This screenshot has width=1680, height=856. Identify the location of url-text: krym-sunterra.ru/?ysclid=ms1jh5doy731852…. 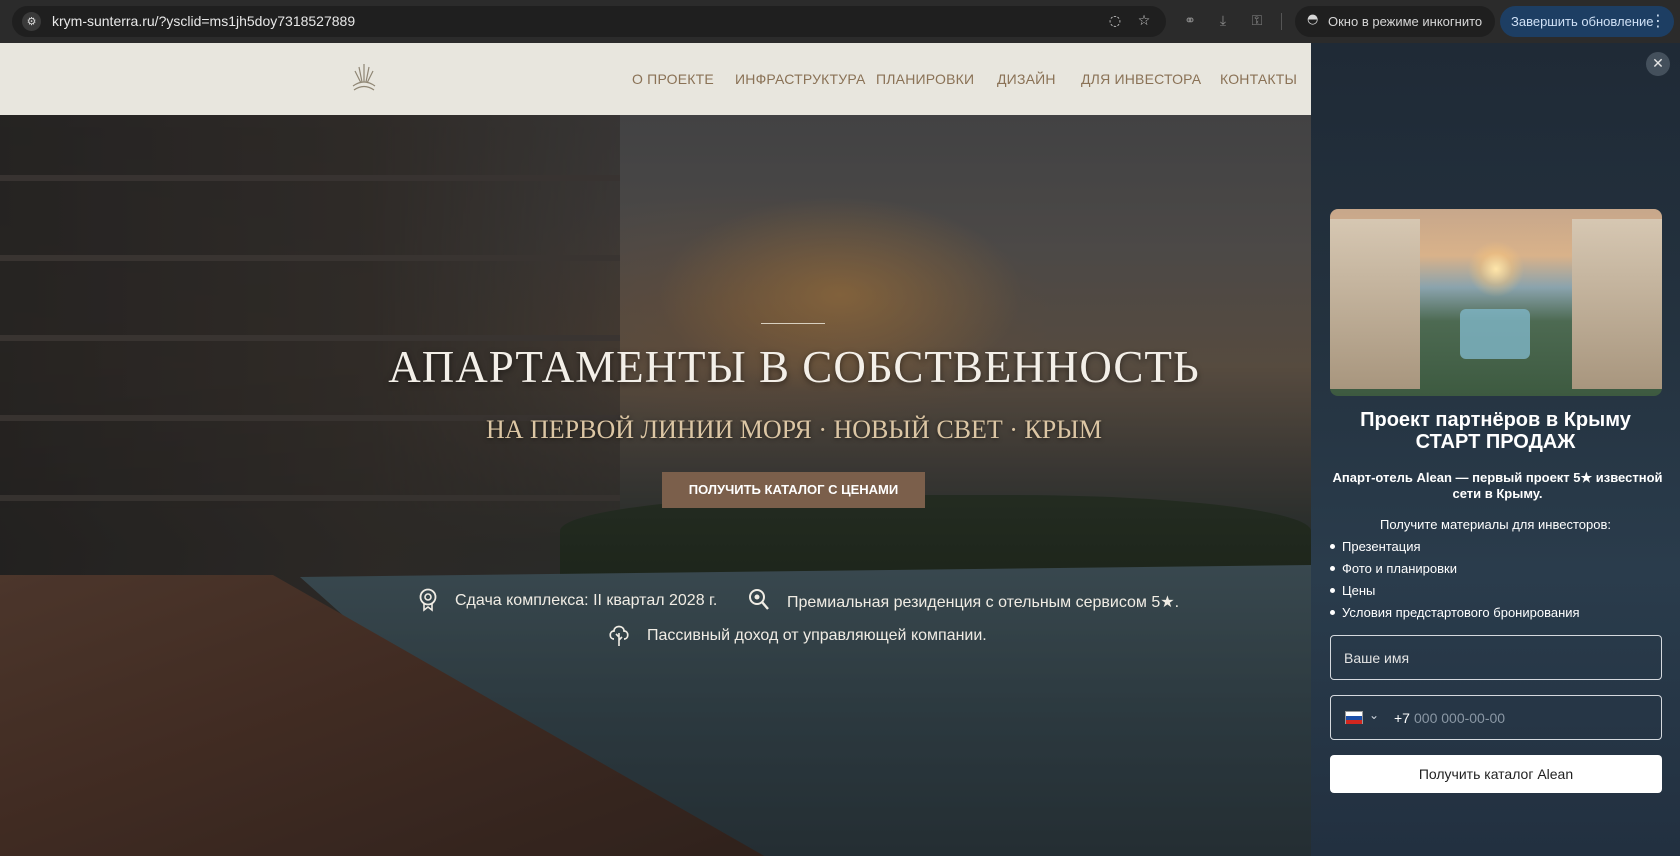
(203, 21).